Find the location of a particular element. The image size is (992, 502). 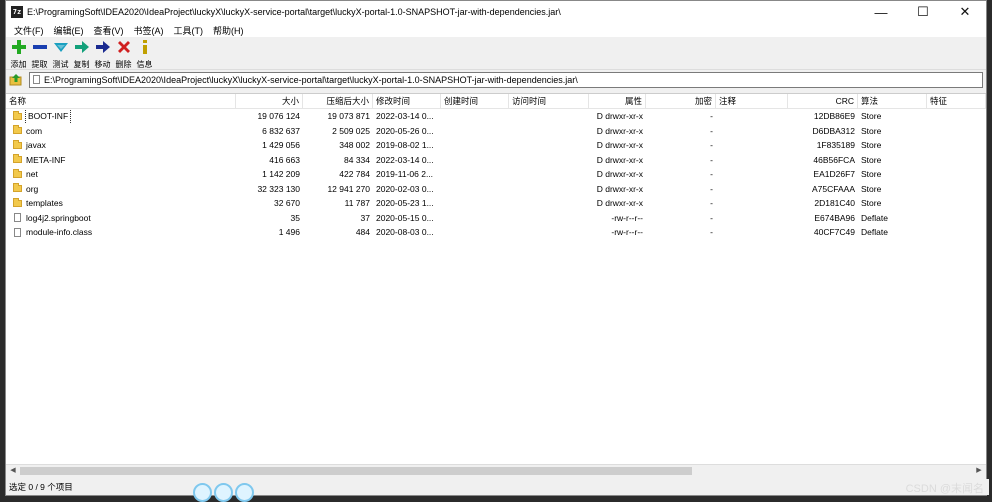

copy-icon is located at coordinates (82, 48).